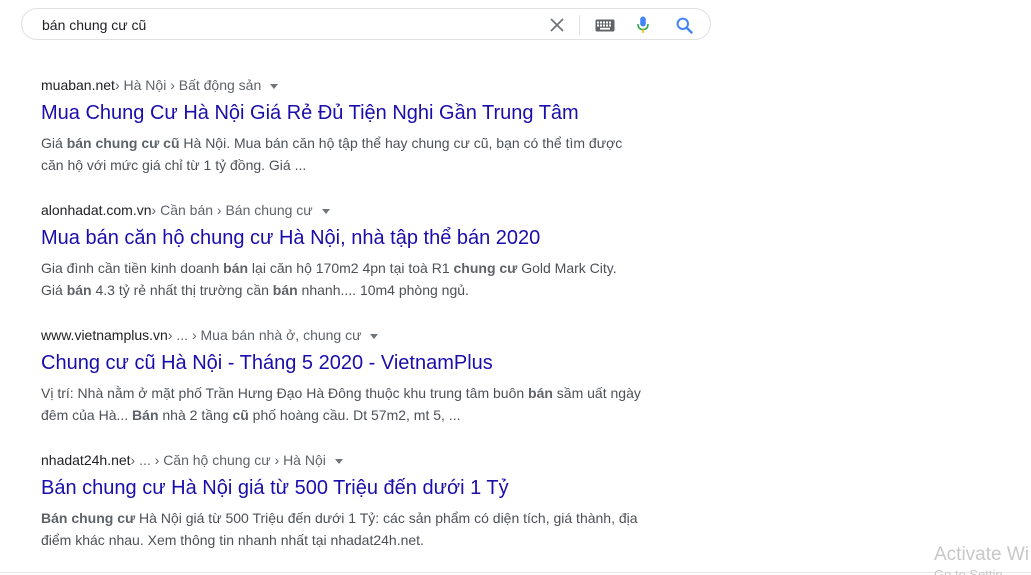 This screenshot has height=575, width=1031. I want to click on result-breadcrumb: › ... › Mua bán nhà ở, chung cư, so click(264, 335).